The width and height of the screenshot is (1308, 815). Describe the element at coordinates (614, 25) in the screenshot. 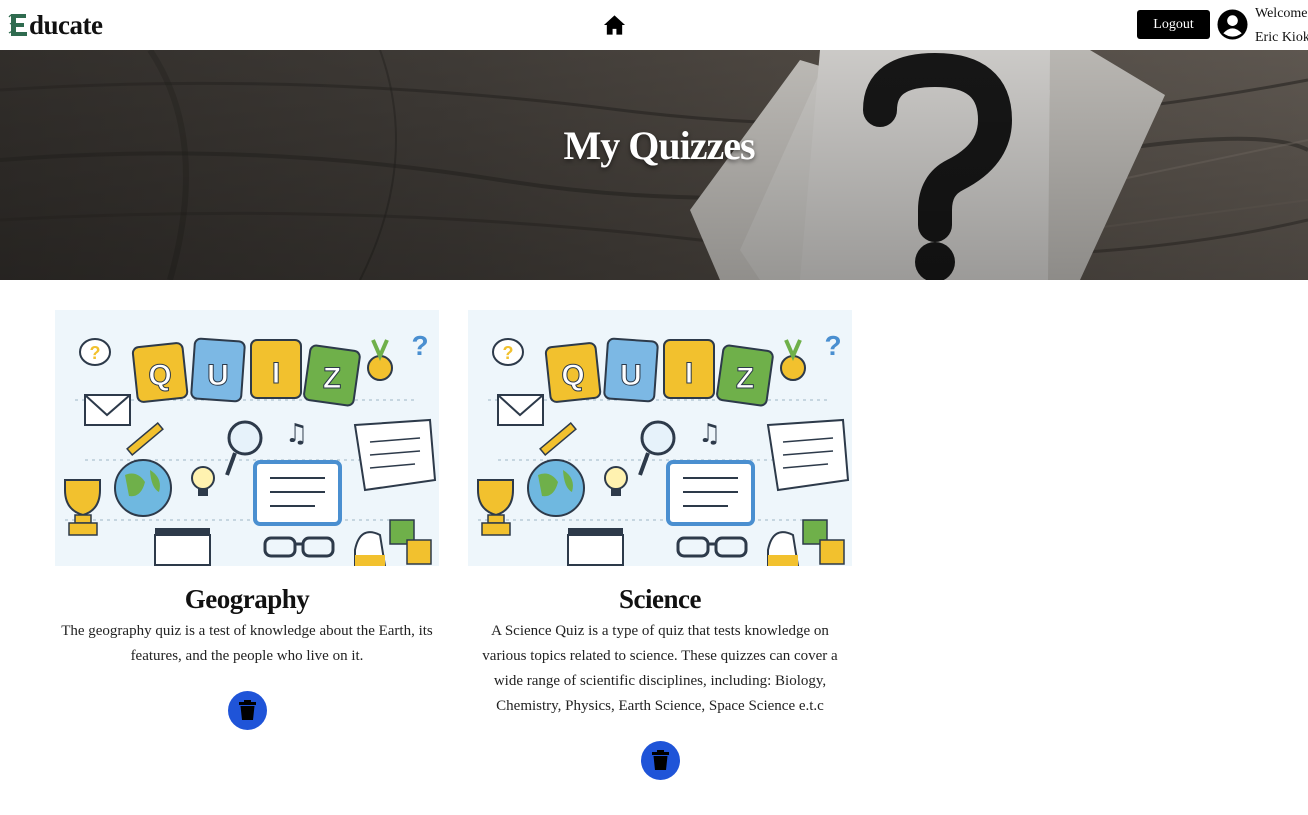

I see `home-icon` at that location.